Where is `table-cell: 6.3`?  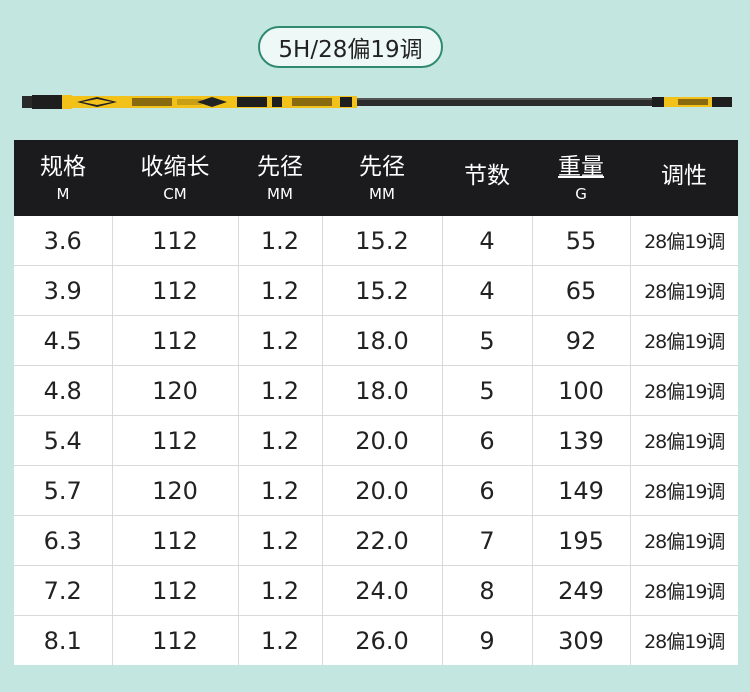
table-cell: 6.3 is located at coordinates (63, 540).